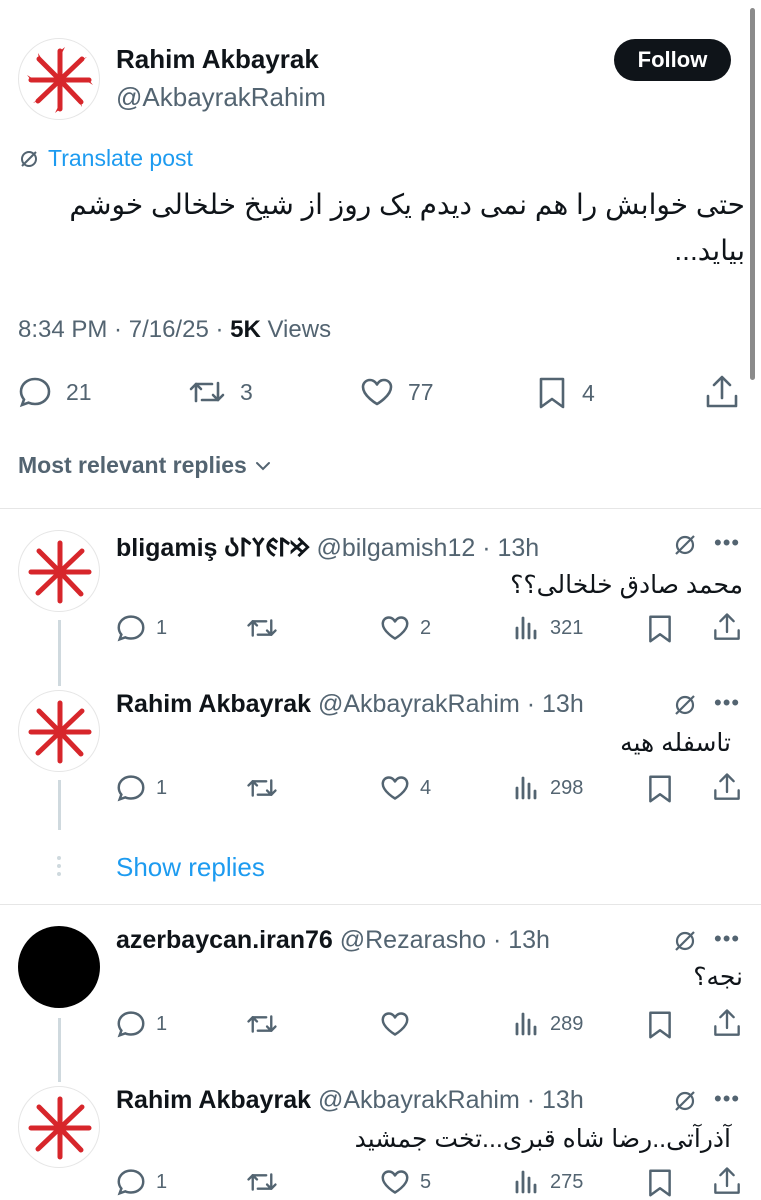 Image resolution: width=761 pixels, height=1200 pixels. I want to click on views-count: 321, so click(567, 627).